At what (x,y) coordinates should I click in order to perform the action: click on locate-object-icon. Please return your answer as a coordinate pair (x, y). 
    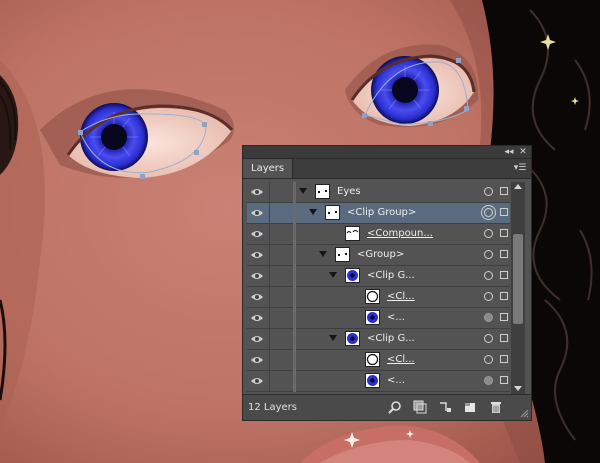
    Looking at the image, I should click on (395, 407).